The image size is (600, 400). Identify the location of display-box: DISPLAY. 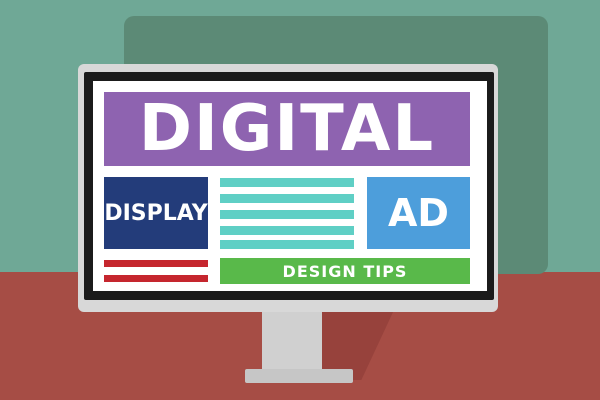
(156, 213).